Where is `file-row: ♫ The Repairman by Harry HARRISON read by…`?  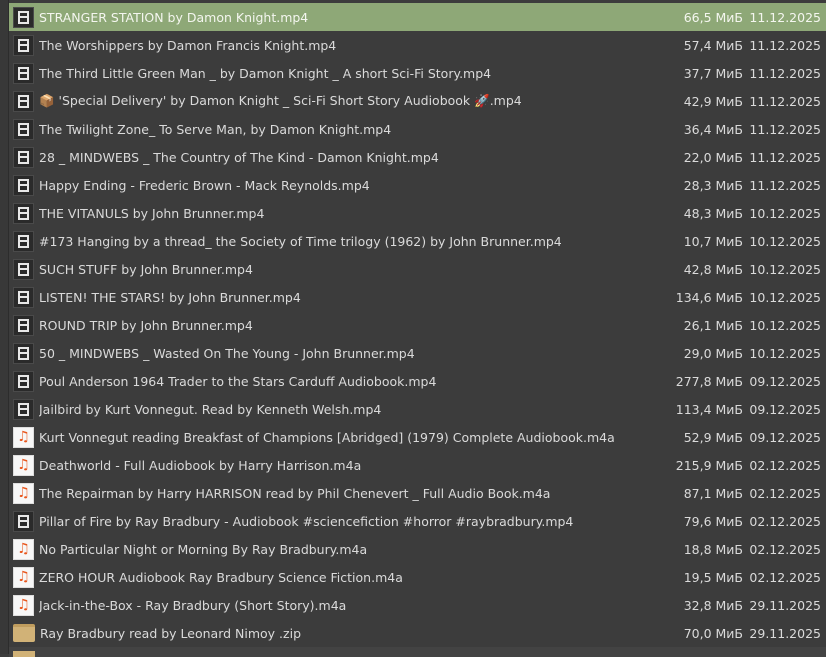
file-row: ♫ The Repairman by Harry HARRISON read by… is located at coordinates (417, 493).